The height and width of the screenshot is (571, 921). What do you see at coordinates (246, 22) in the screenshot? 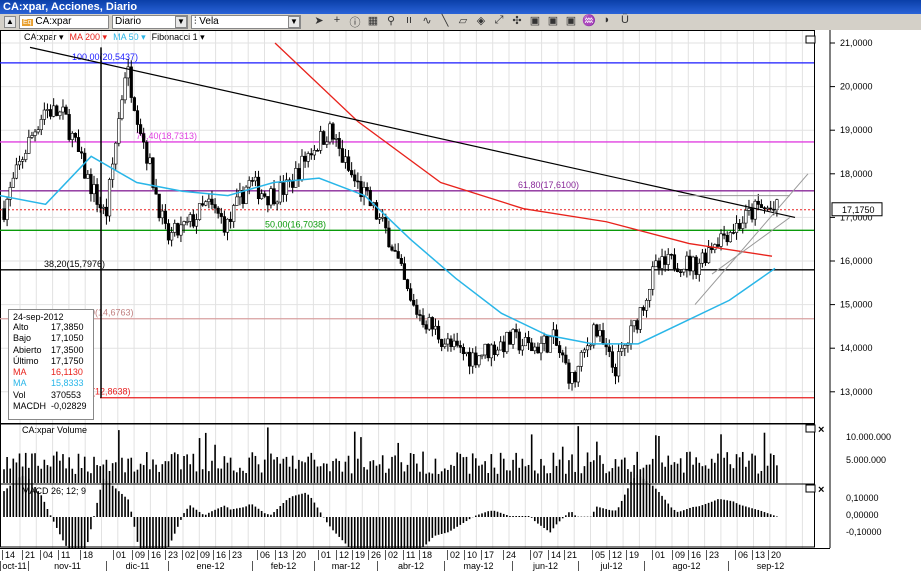
I see `chart-type-select: ⫶ Vela ▼` at bounding box center [246, 22].